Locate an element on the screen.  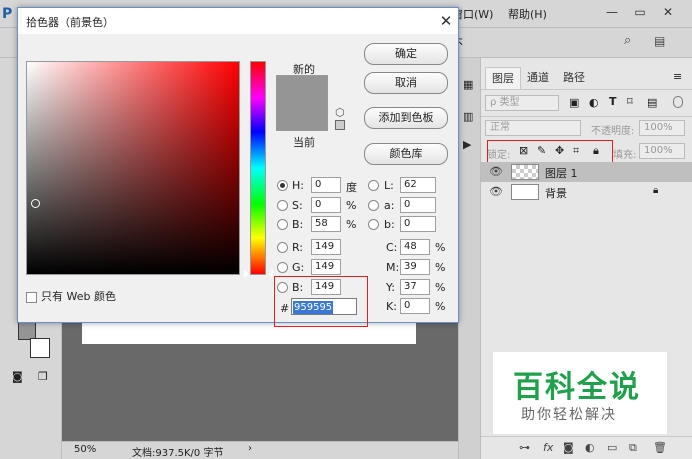
close-icon: ✕ is located at coordinates (446, 21).